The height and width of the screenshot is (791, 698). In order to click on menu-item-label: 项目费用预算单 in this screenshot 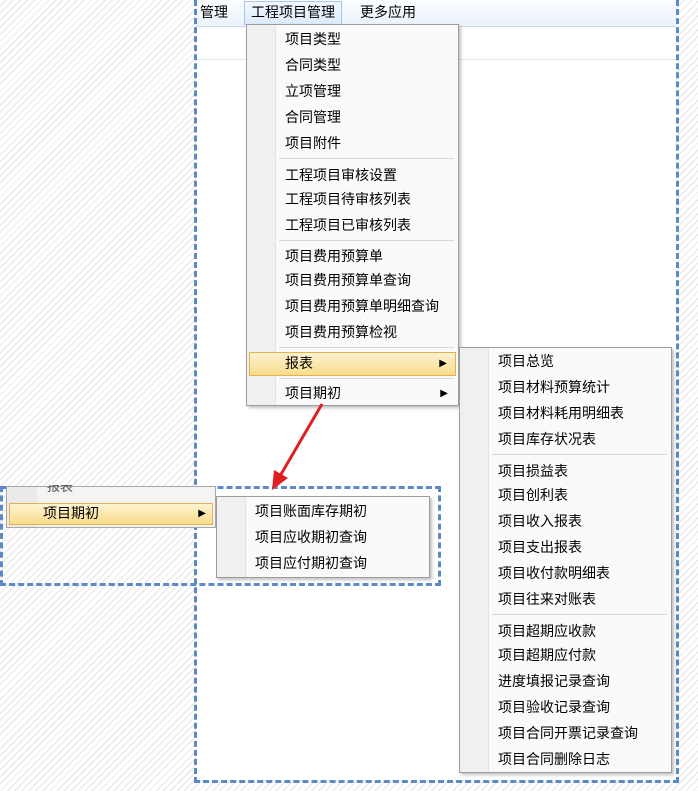, I will do `click(334, 257)`.